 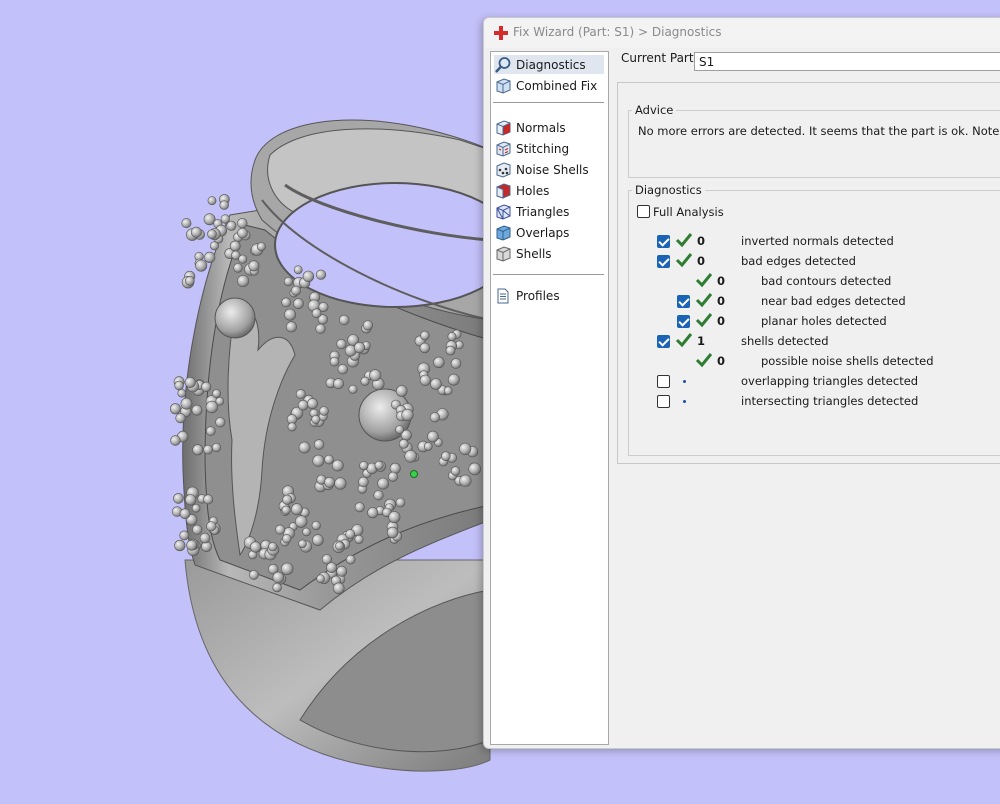 What do you see at coordinates (503, 211) in the screenshot?
I see `triangles-cube-icon` at bounding box center [503, 211].